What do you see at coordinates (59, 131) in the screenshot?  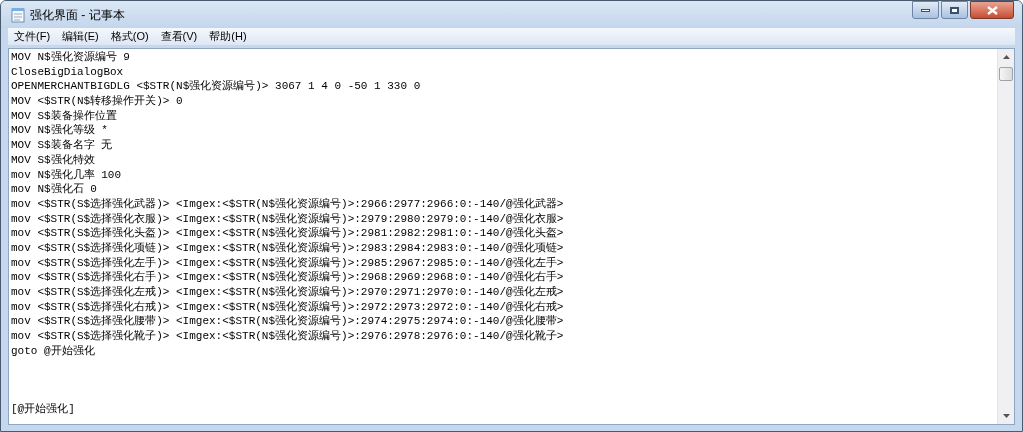 I see `text-line: MOV N$强化等级 *` at bounding box center [59, 131].